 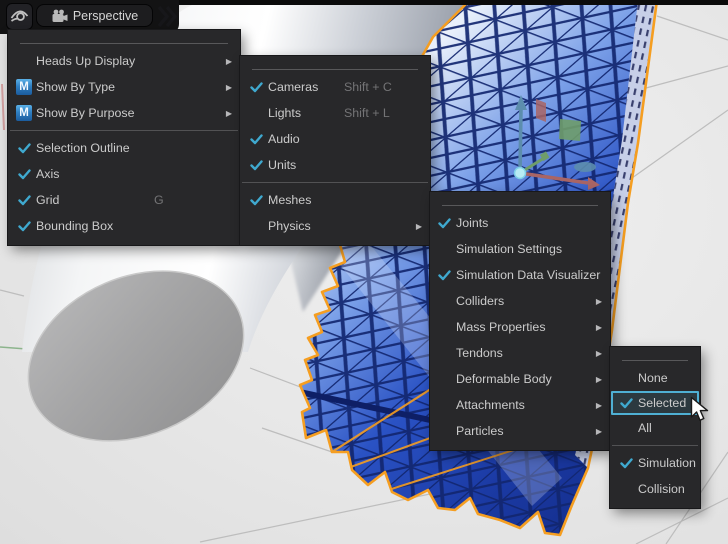 What do you see at coordinates (284, 139) in the screenshot?
I see `menu-item-label: Audio` at bounding box center [284, 139].